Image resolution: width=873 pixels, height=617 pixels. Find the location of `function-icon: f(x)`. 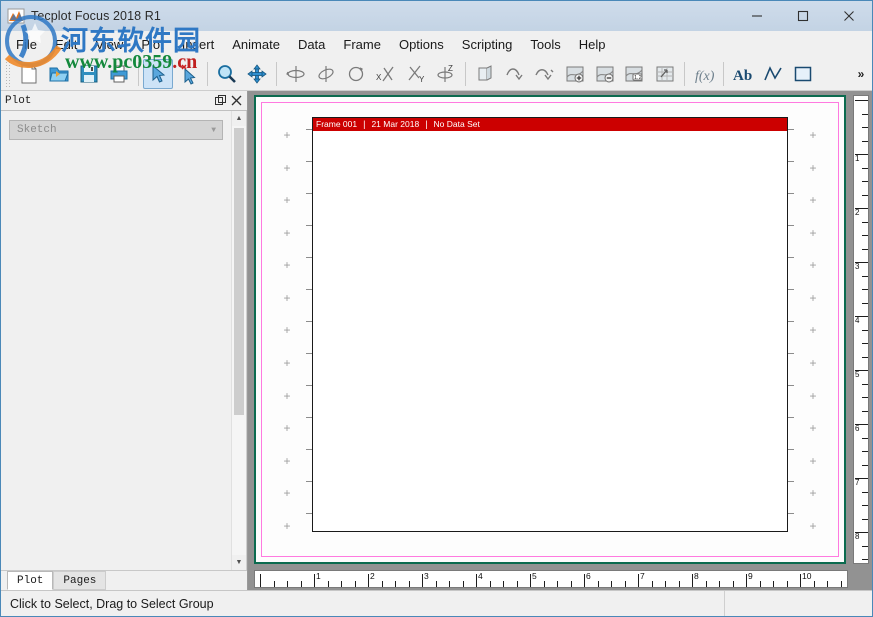

function-icon: f(x) is located at coordinates (704, 74).